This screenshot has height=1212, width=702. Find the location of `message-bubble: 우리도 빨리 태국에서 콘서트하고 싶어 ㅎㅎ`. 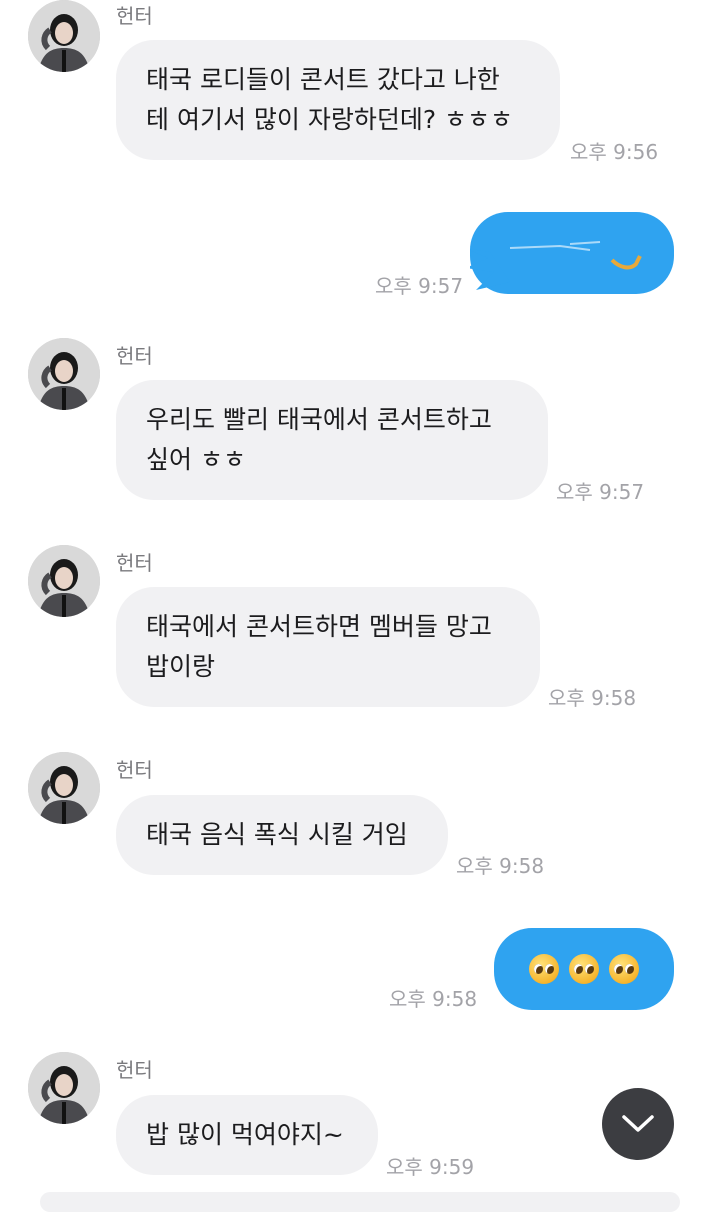

message-bubble: 우리도 빨리 태국에서 콘서트하고 싶어 ㅎㅎ is located at coordinates (332, 440).